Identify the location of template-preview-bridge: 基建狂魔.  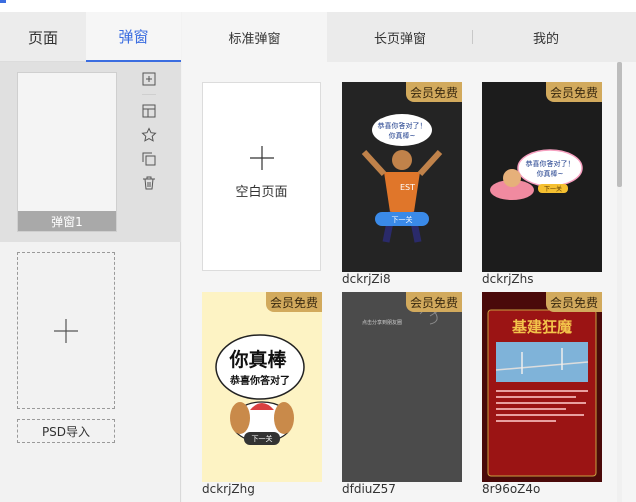
(542, 387).